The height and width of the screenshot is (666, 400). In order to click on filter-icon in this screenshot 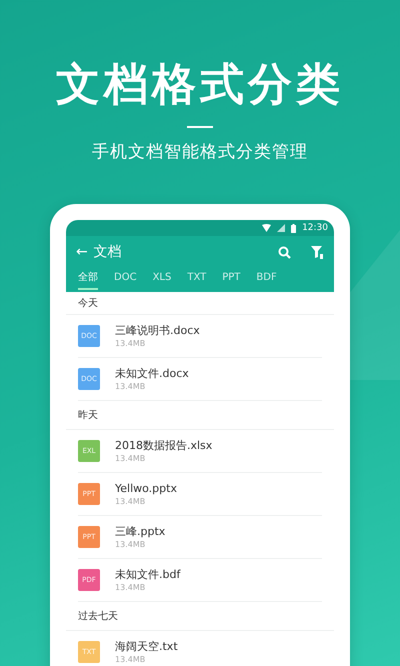, I will do `click(317, 252)`.